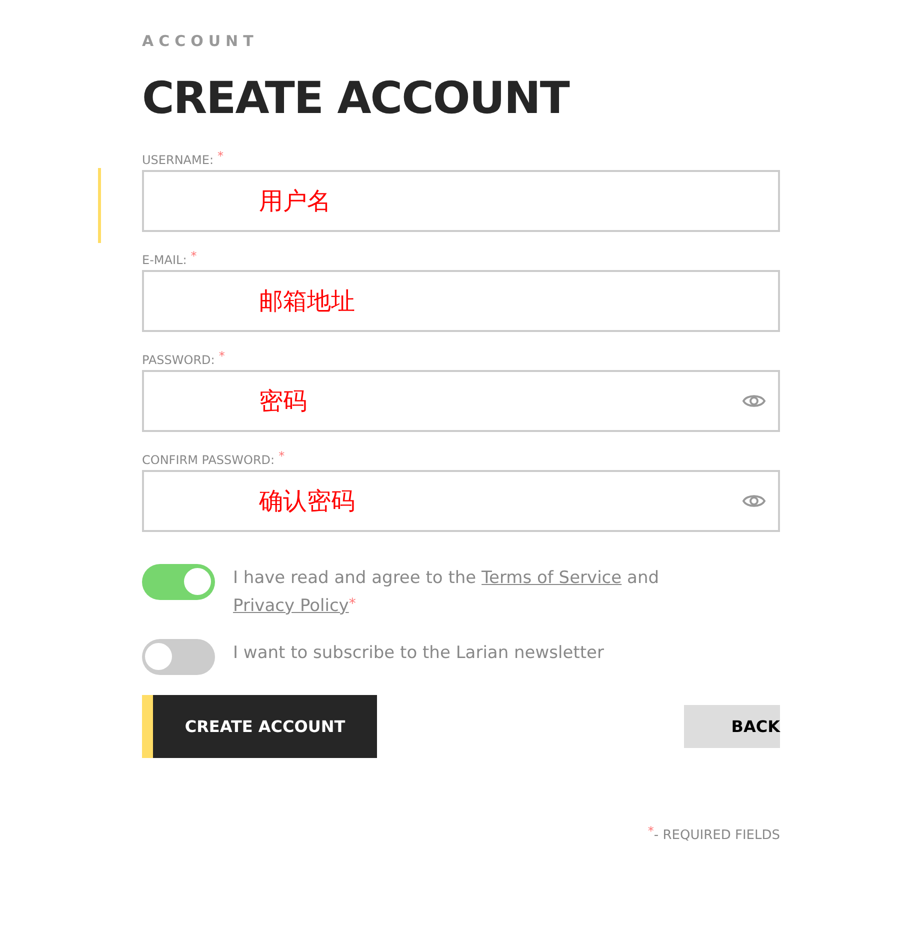 This screenshot has height=936, width=920. I want to click on page-title: CREATE ACCOUNT, so click(356, 99).